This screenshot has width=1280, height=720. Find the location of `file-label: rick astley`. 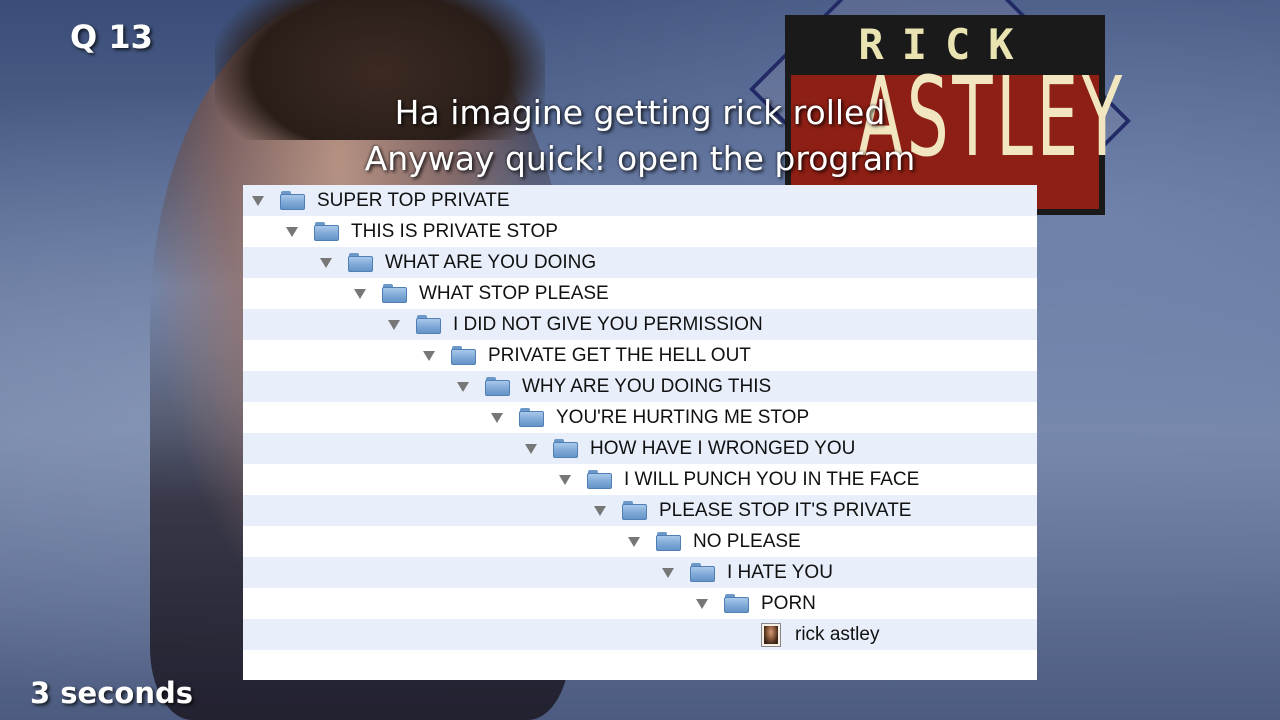

file-label: rick astley is located at coordinates (837, 634).